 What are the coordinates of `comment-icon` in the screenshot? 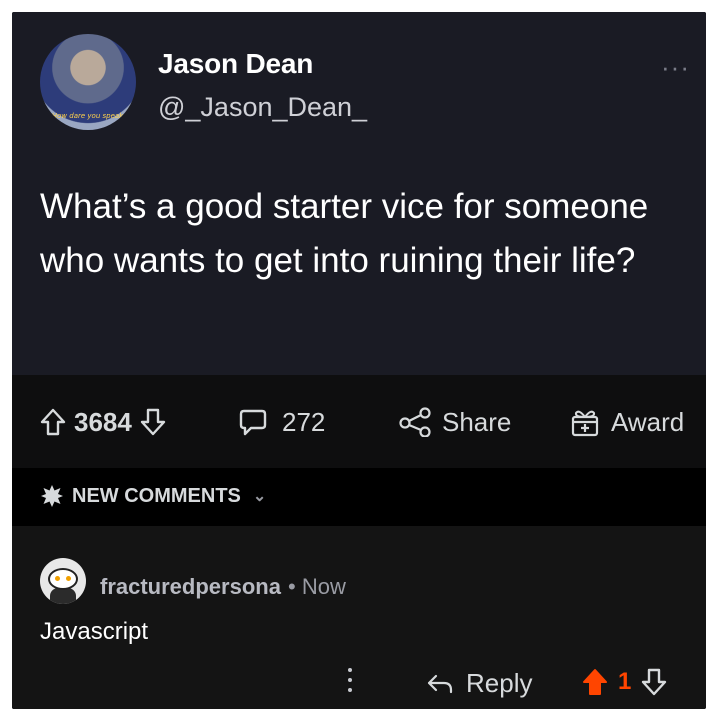 It's located at (253, 422).